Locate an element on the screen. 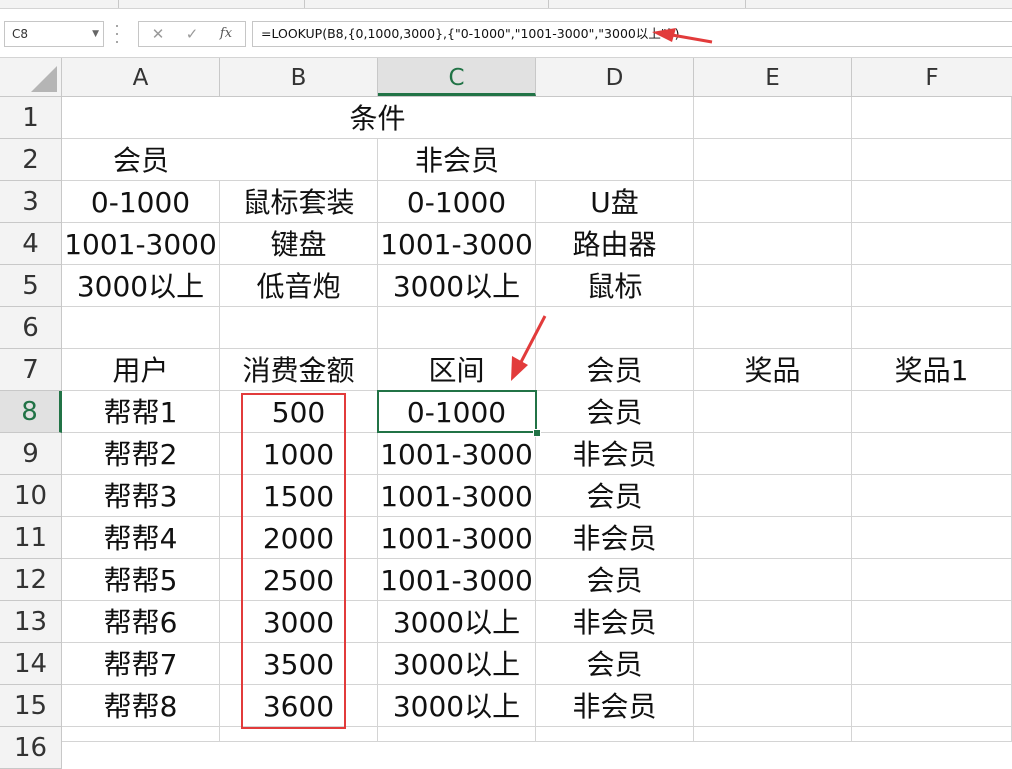 This screenshot has height=769, width=1012. row-header: 9 is located at coordinates (31, 454).